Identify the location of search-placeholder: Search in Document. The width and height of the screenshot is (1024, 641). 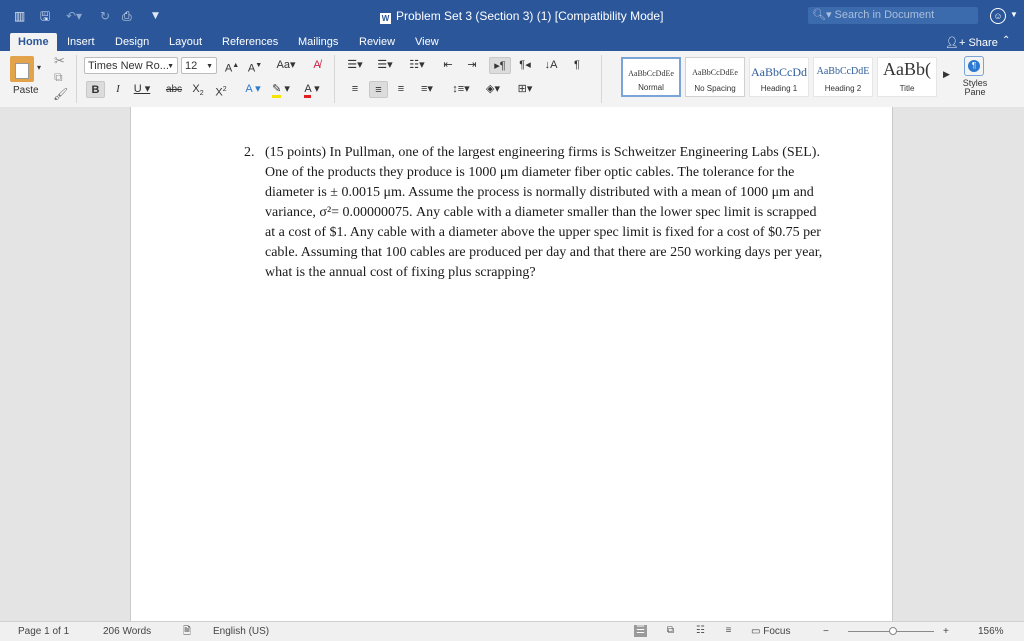
(884, 15).